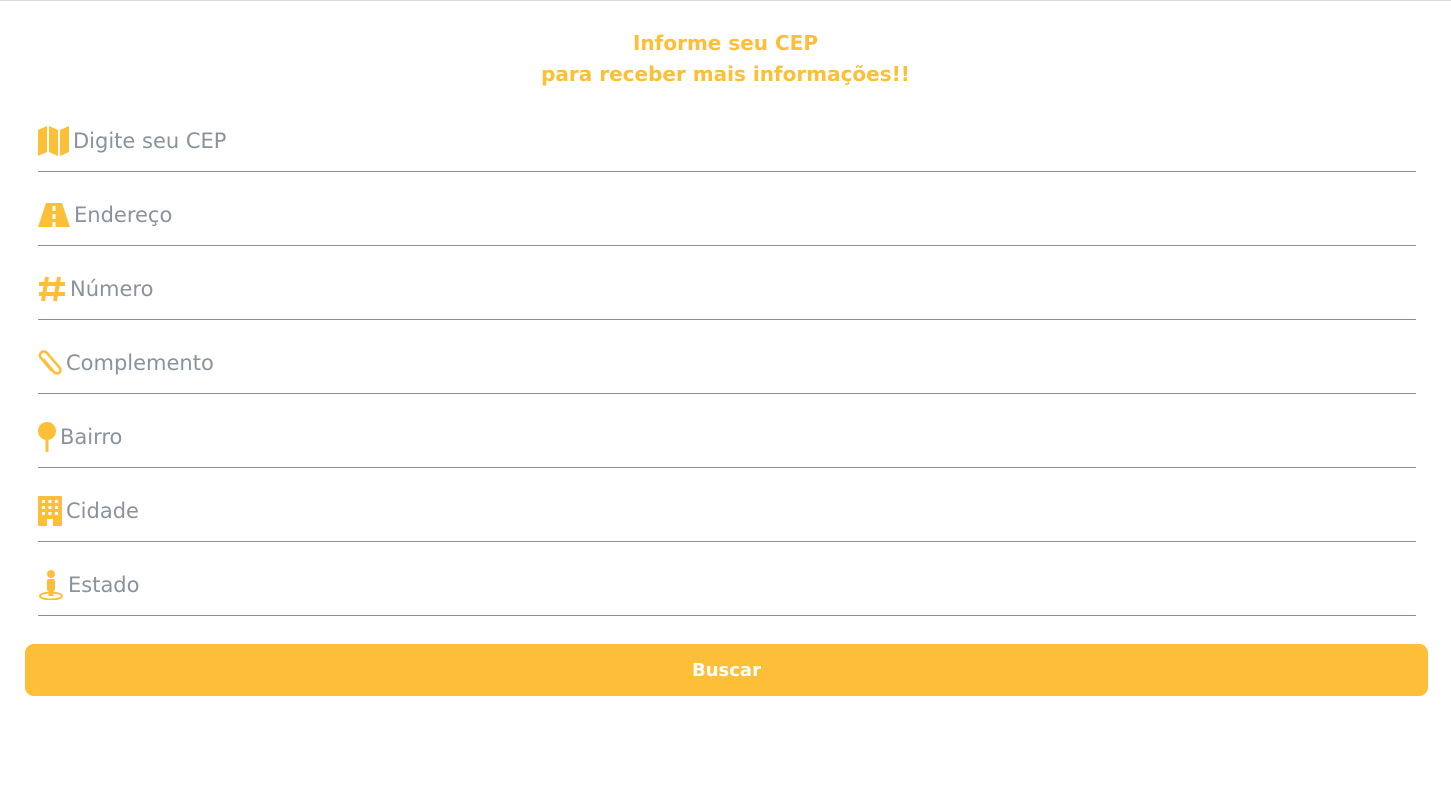 This screenshot has height=806, width=1451. I want to click on complement-field-row, so click(727, 363).